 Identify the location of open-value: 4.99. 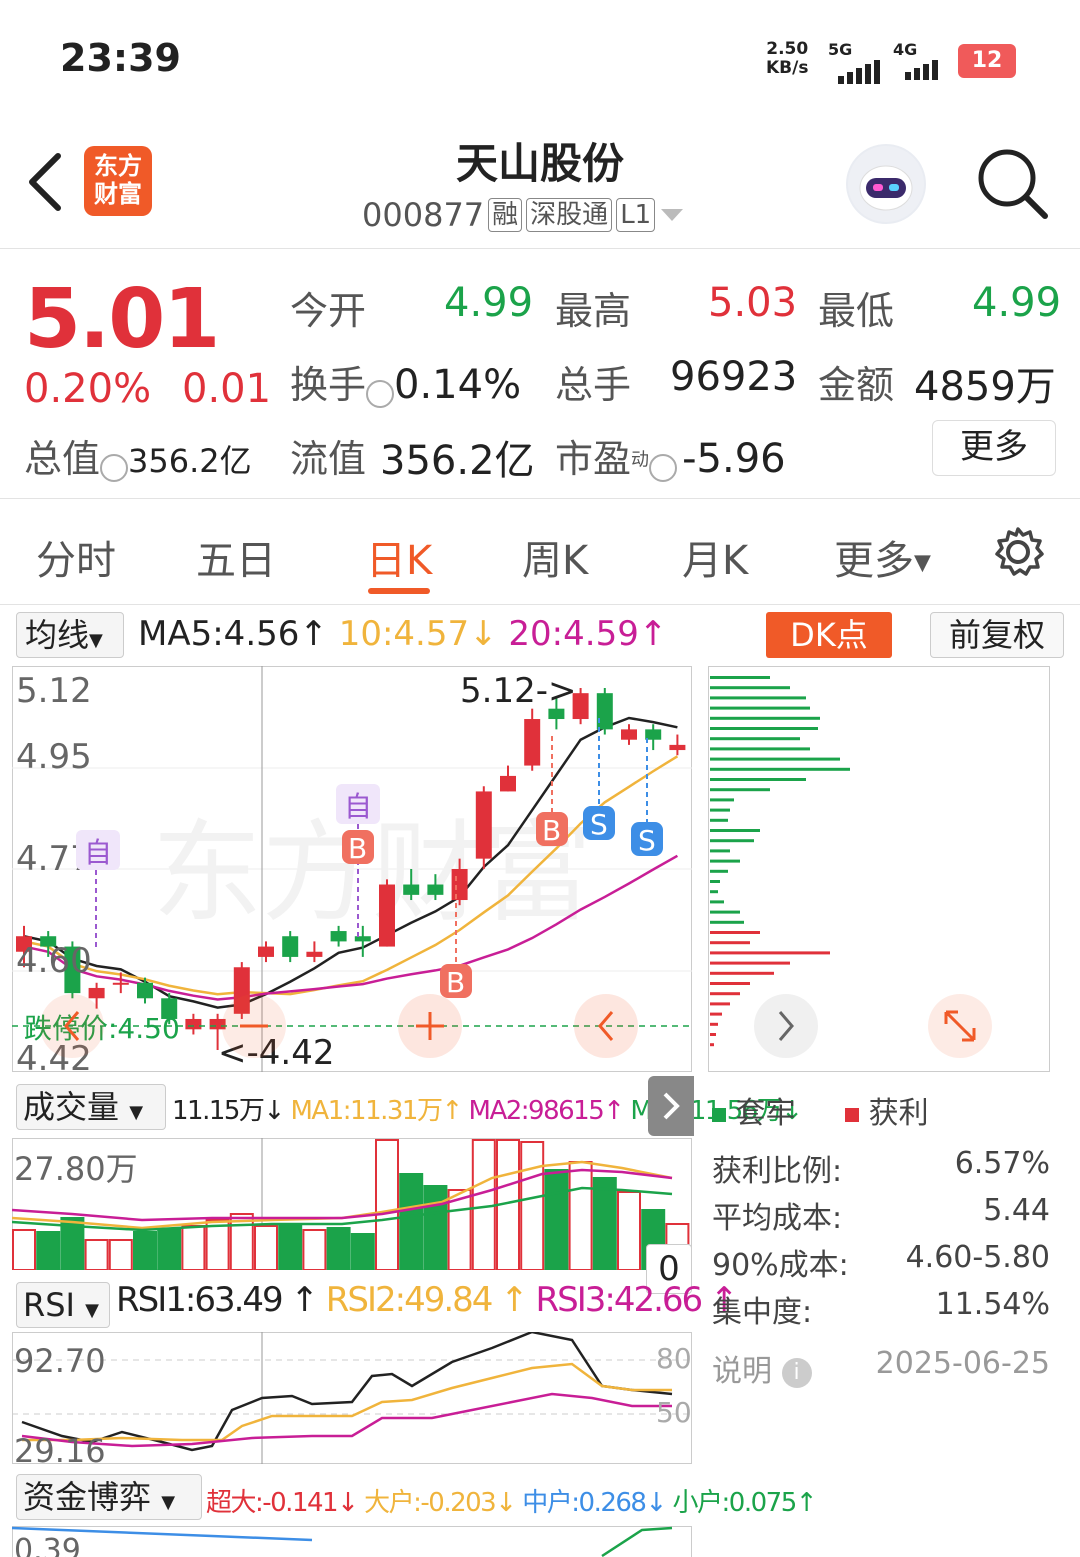
(489, 303).